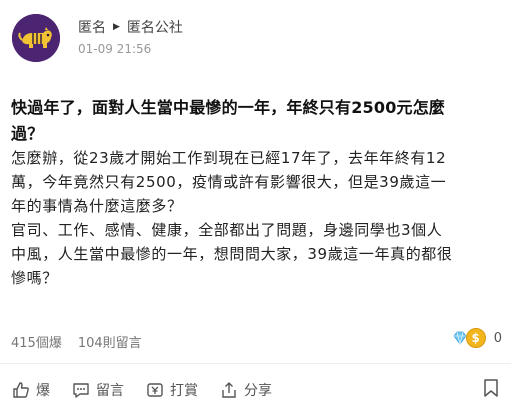  I want to click on tip-button: 打賞, so click(172, 390).